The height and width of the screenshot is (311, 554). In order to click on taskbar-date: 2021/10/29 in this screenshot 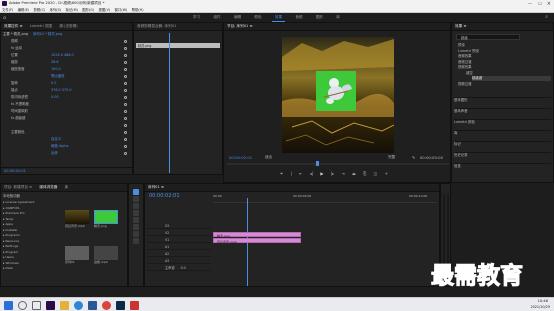, I will do `click(540, 307)`.